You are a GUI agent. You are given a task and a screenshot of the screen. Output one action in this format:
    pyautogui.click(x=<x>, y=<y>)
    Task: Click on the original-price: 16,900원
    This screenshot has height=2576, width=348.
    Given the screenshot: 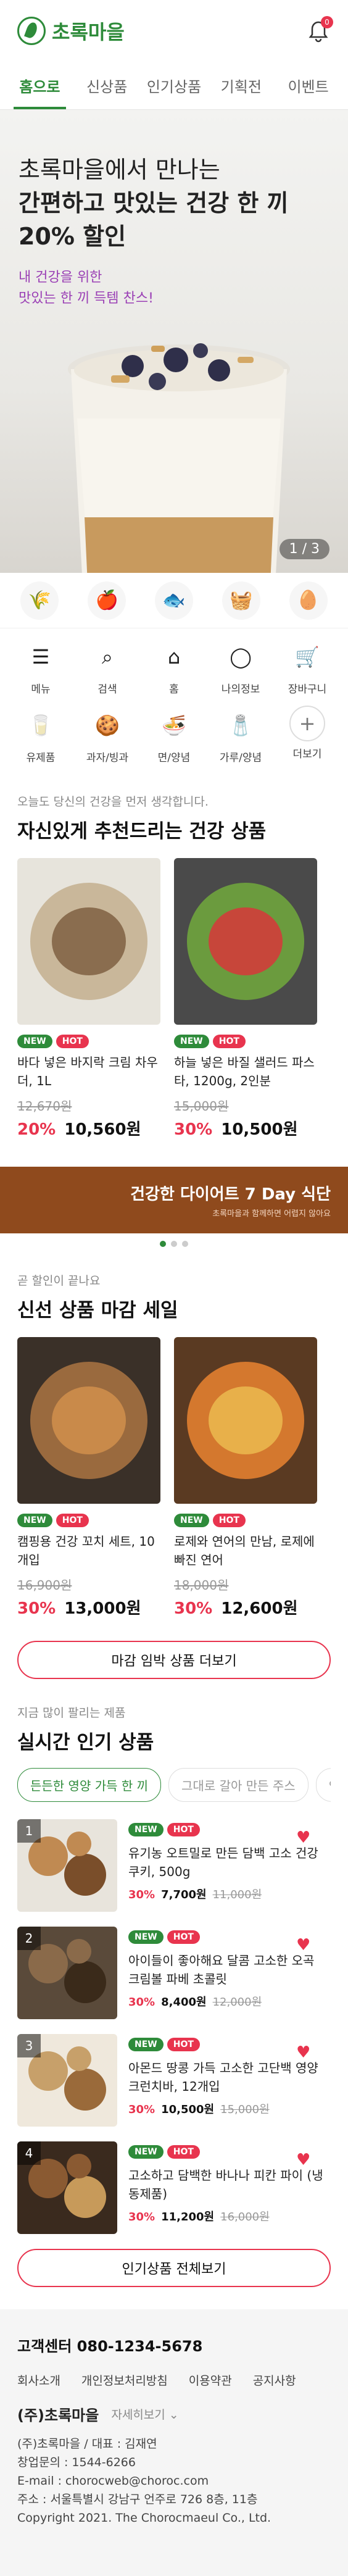 What is the action you would take?
    pyautogui.click(x=44, y=1586)
    